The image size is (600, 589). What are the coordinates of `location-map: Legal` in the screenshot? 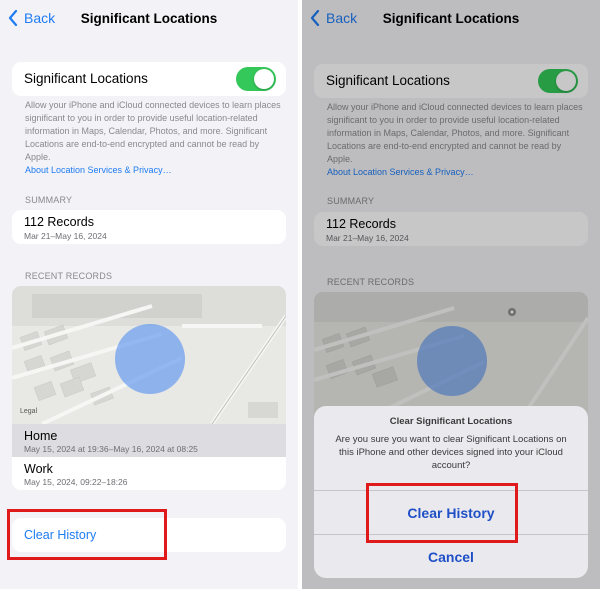 It's located at (149, 355).